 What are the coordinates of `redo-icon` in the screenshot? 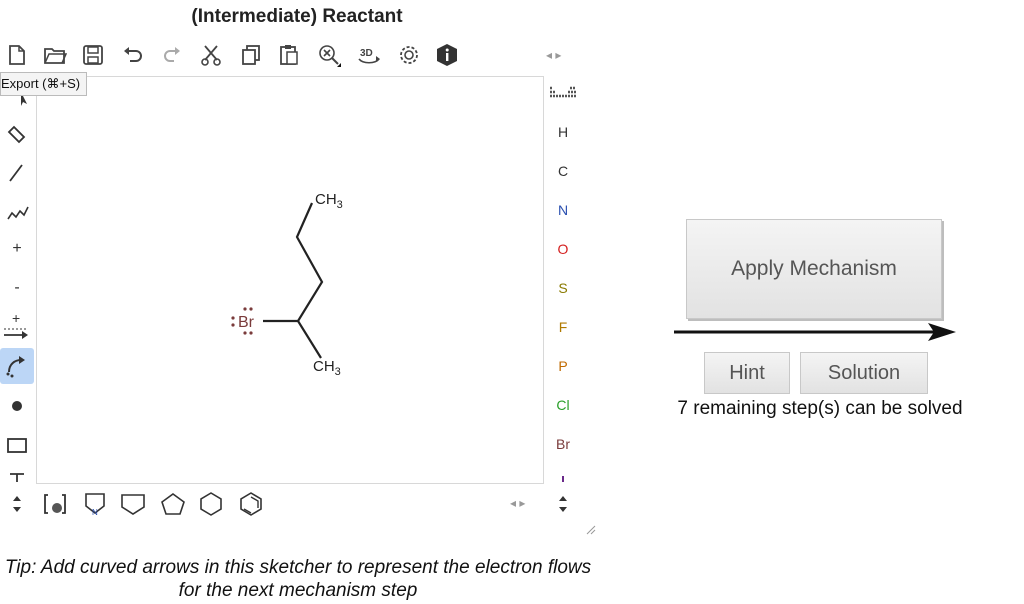 It's located at (171, 55).